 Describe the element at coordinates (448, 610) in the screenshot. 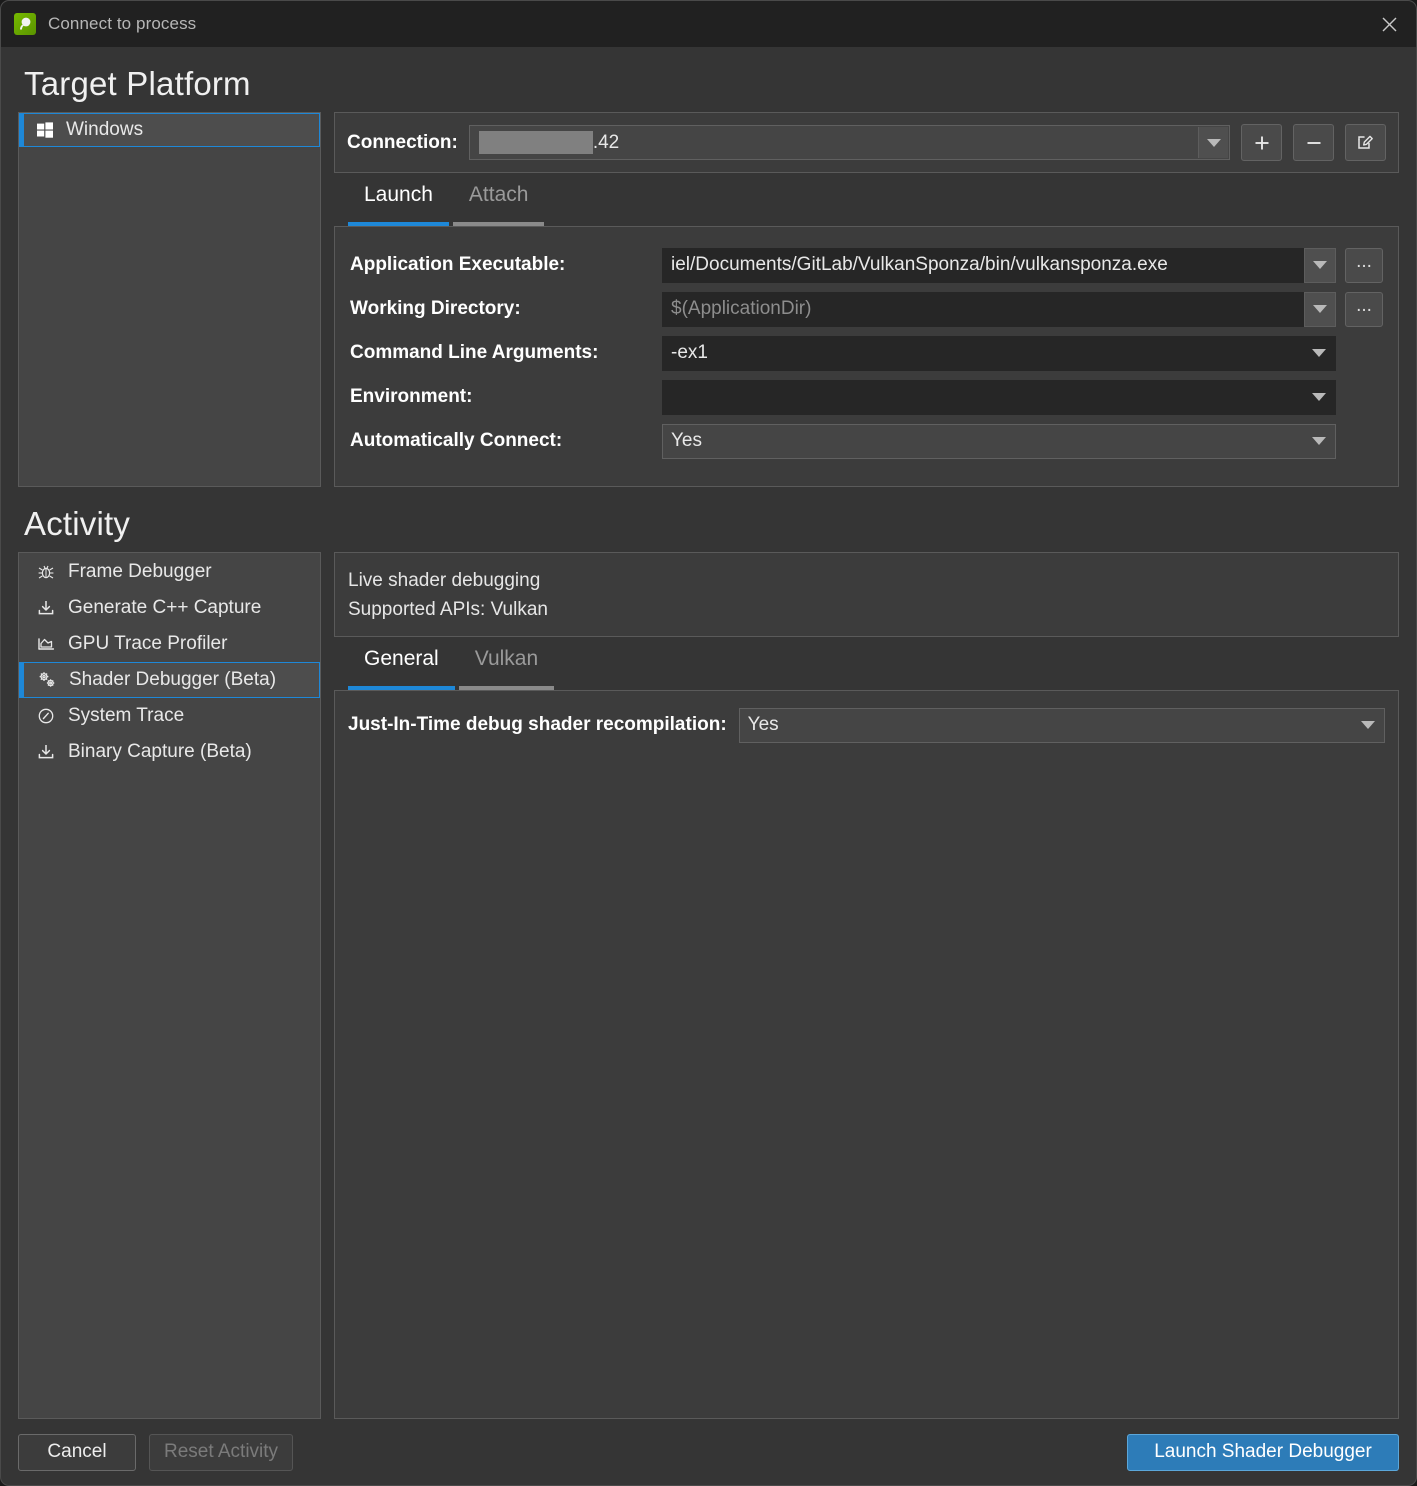

I see `activity-description-line2: Supported APIs: Vulkan` at that location.